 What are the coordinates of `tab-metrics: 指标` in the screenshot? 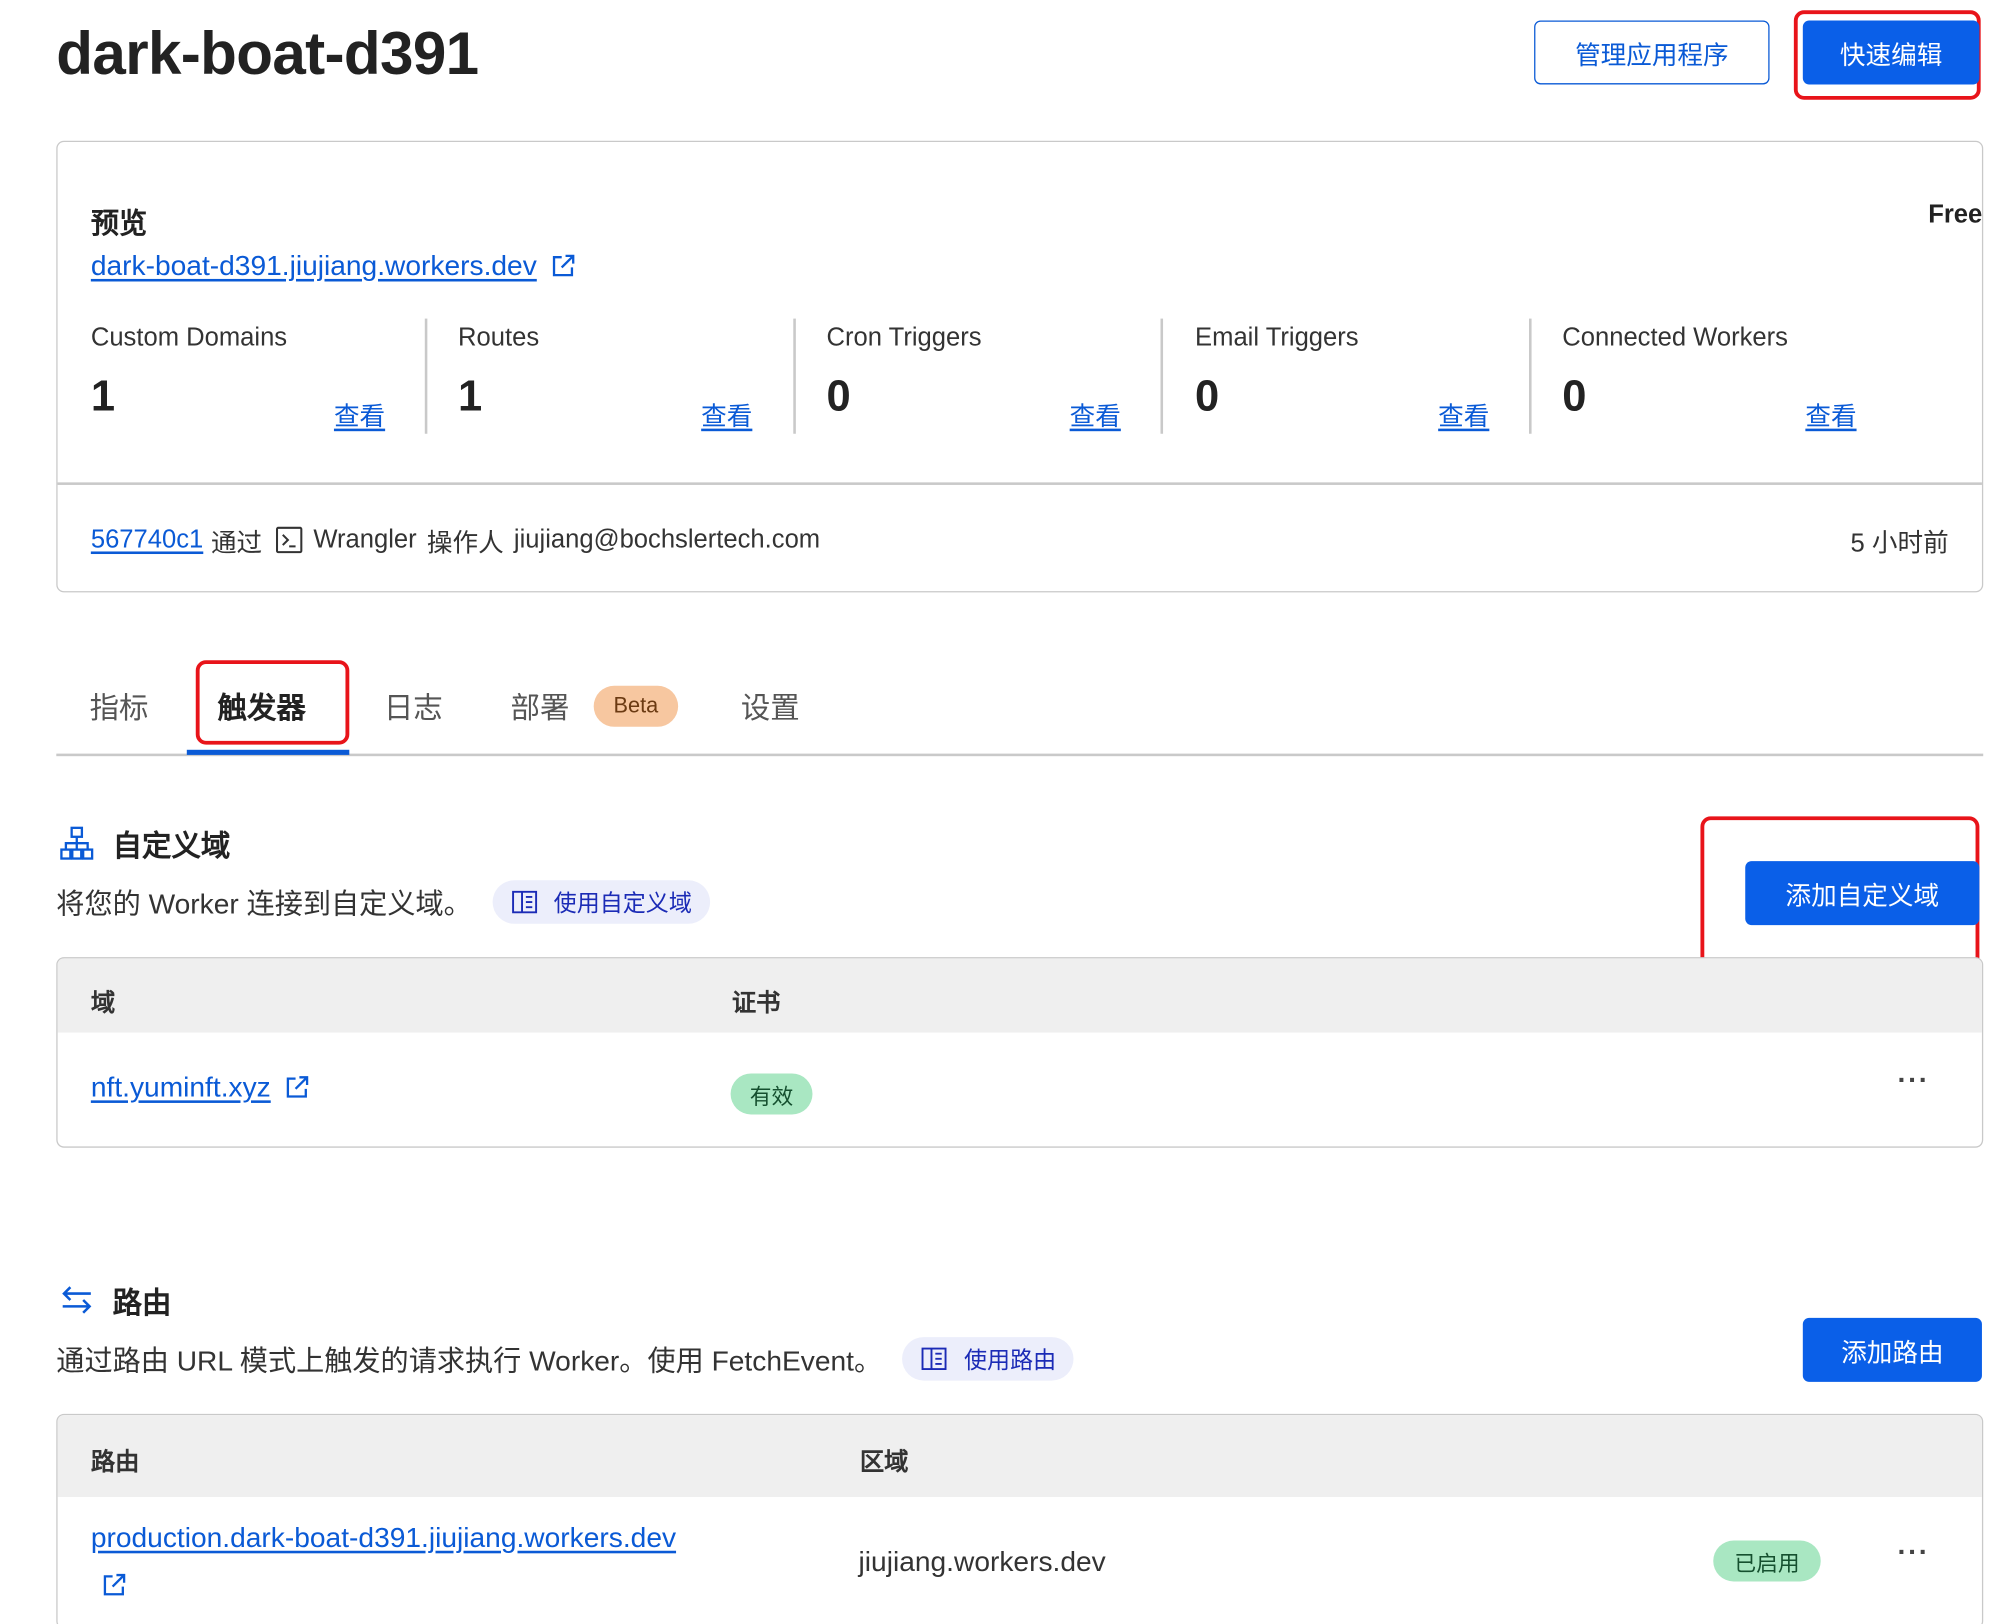 It's located at (119, 705).